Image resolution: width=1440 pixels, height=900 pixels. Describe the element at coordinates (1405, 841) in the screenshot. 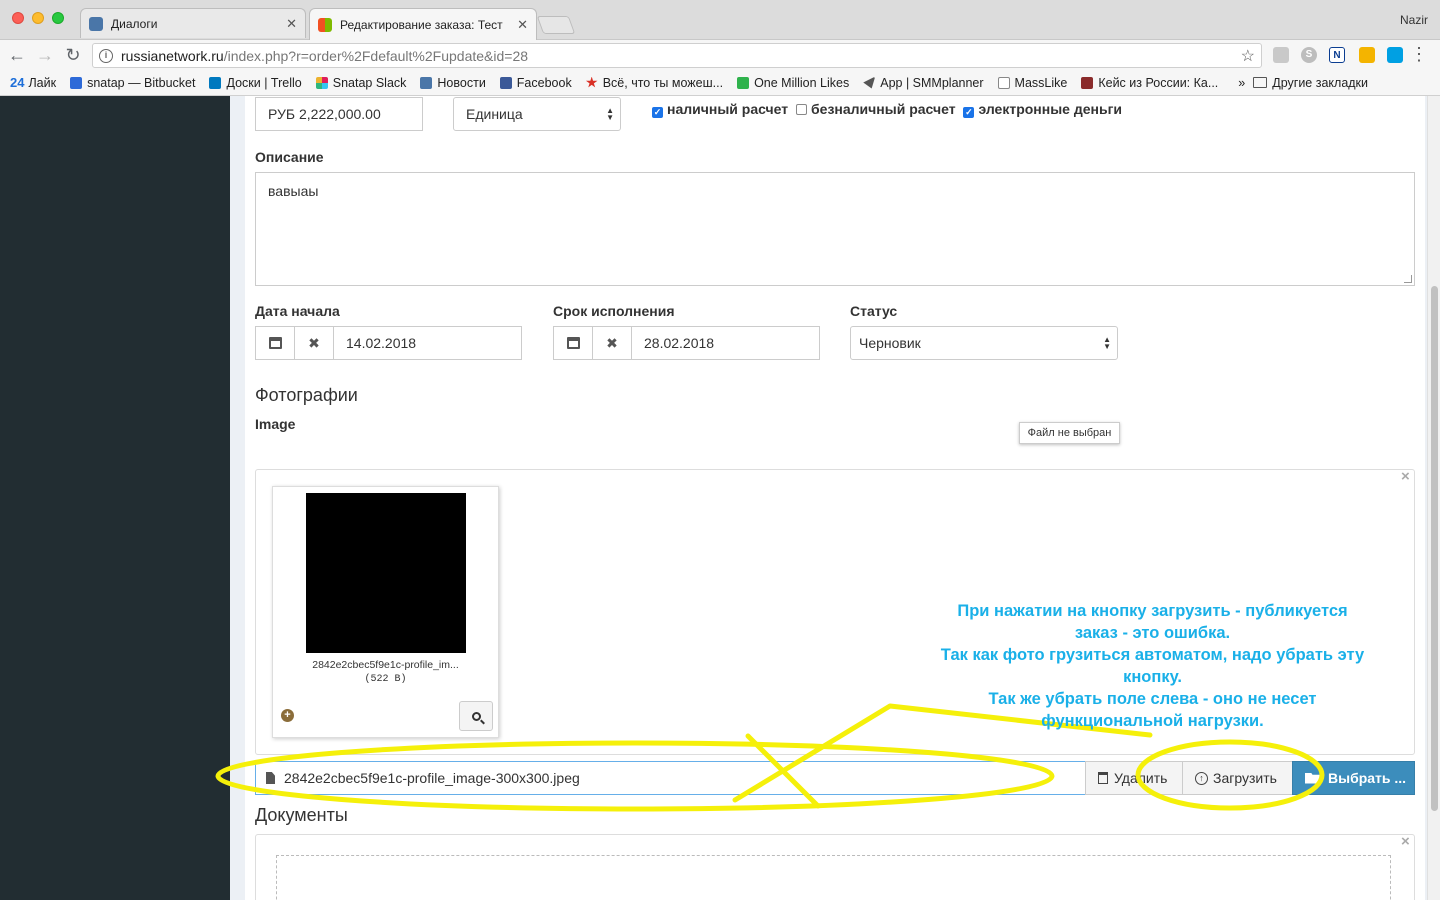

I see `close-documents-icon: ×` at that location.